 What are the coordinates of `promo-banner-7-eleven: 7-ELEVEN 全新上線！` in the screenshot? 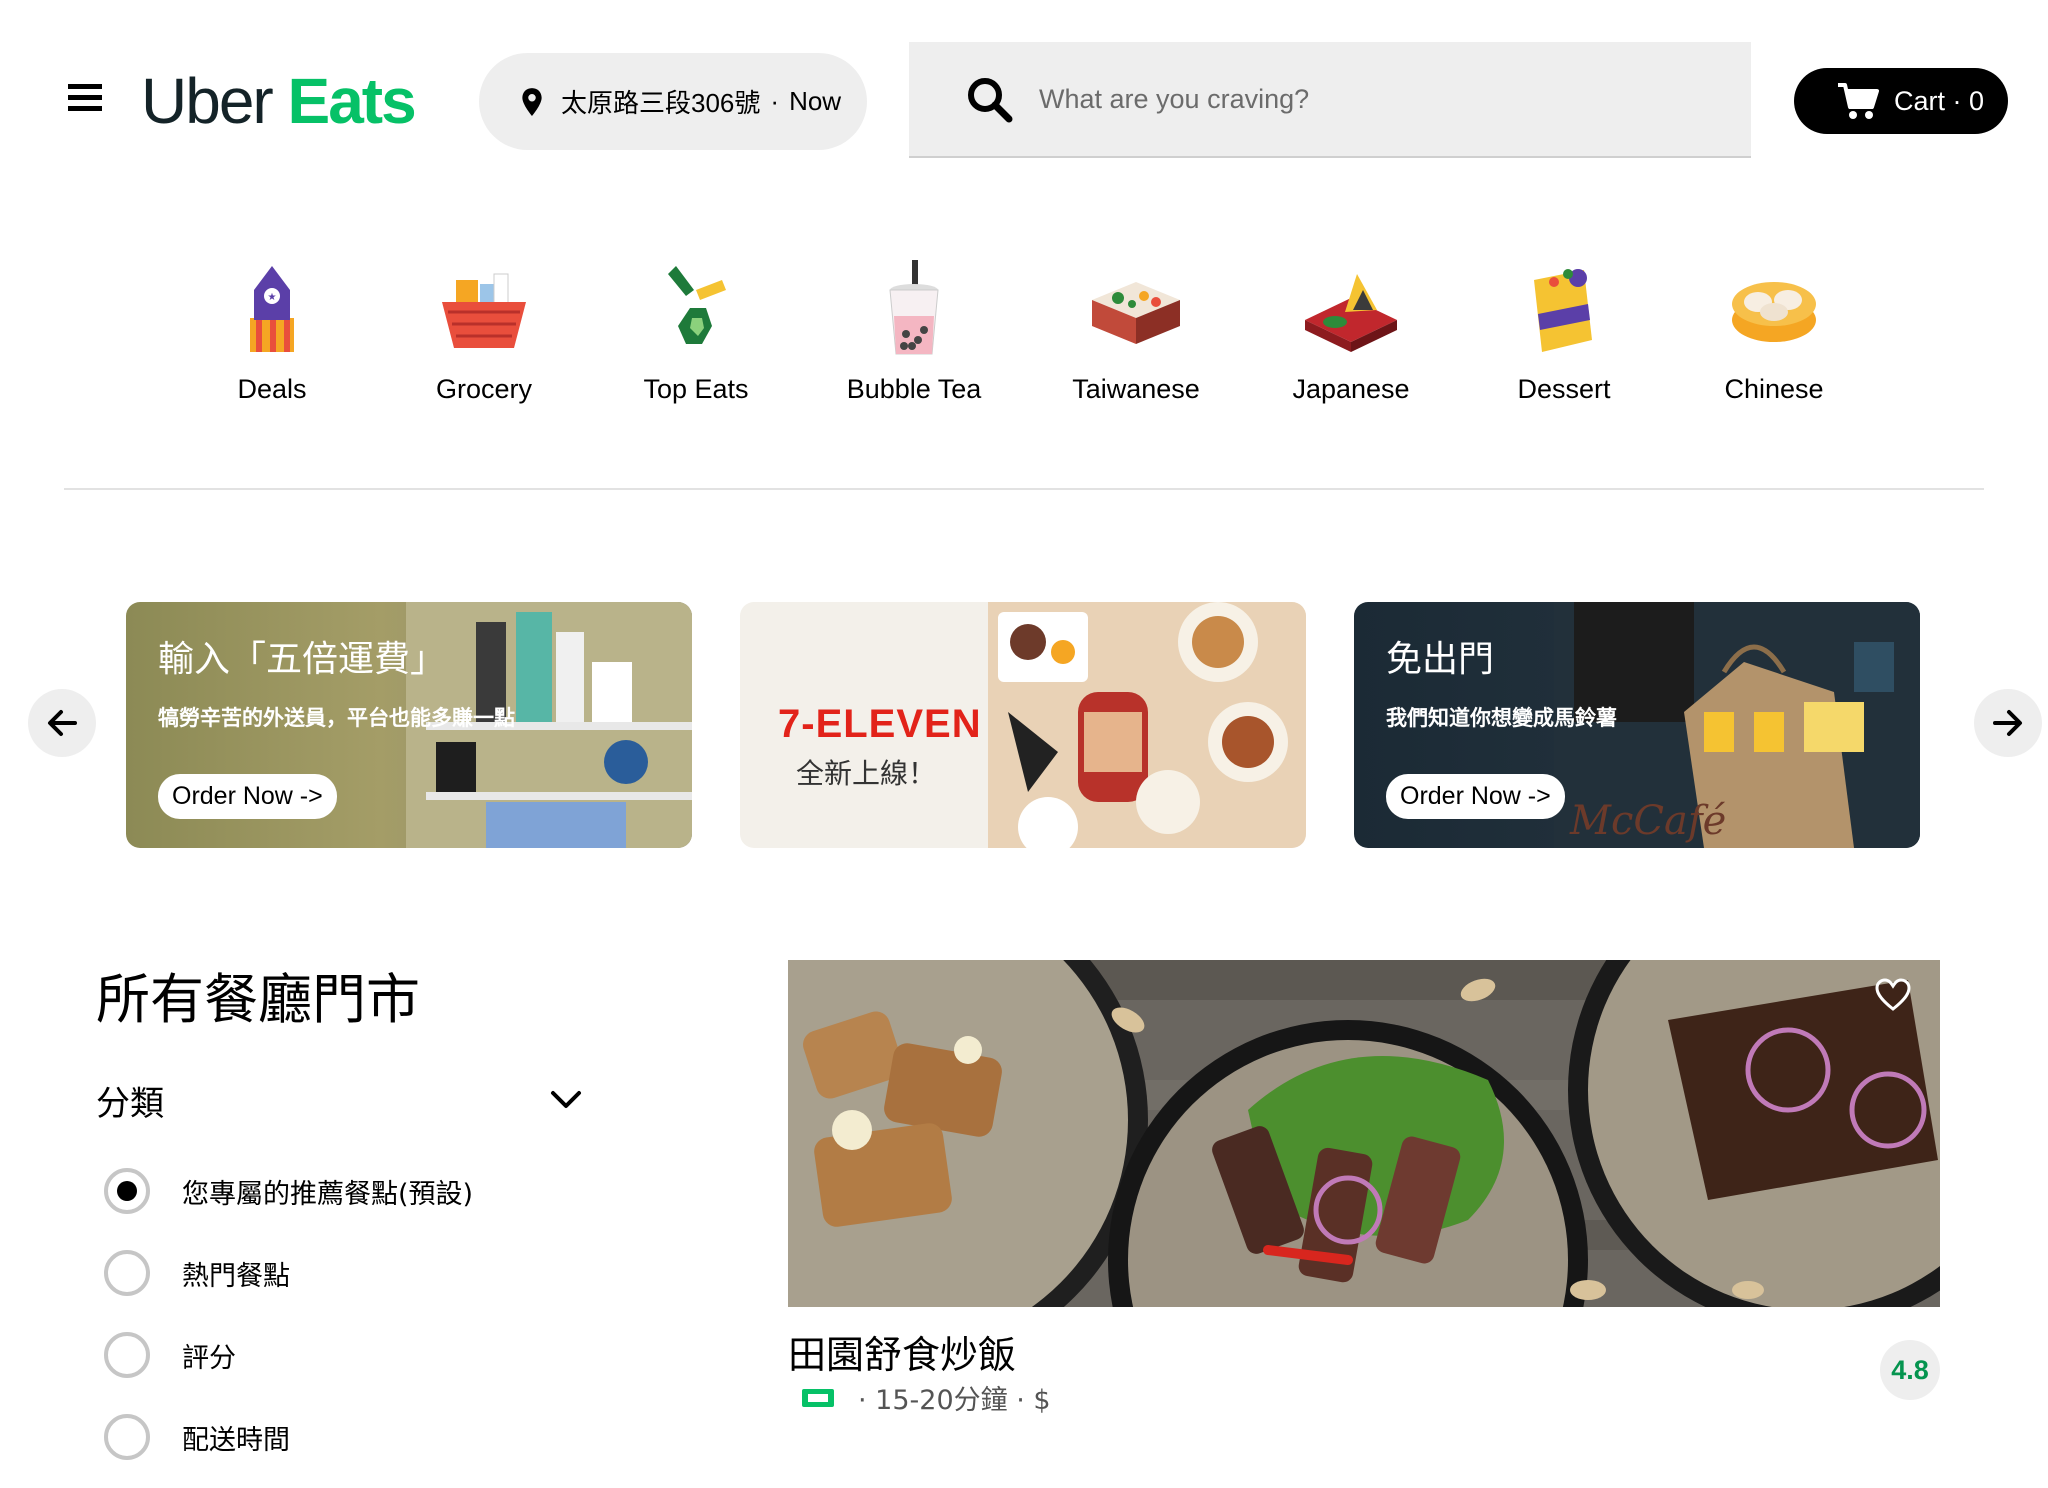 It's located at (1023, 725).